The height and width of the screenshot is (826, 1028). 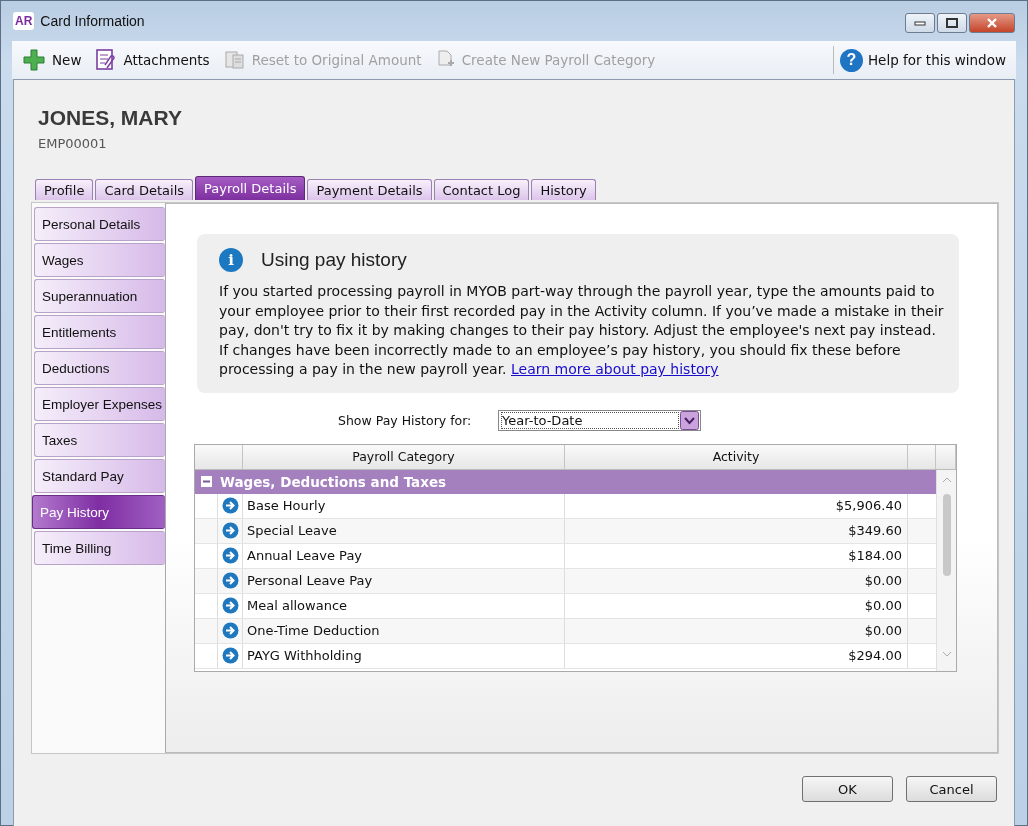 I want to click on minimize-icon, so click(x=920, y=23).